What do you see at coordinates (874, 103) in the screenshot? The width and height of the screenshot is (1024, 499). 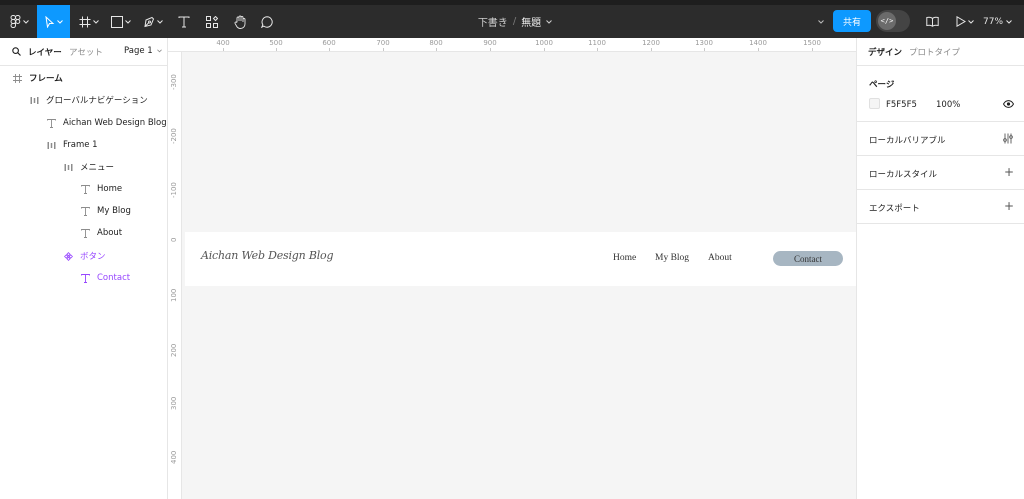 I see `page-color-swatch` at bounding box center [874, 103].